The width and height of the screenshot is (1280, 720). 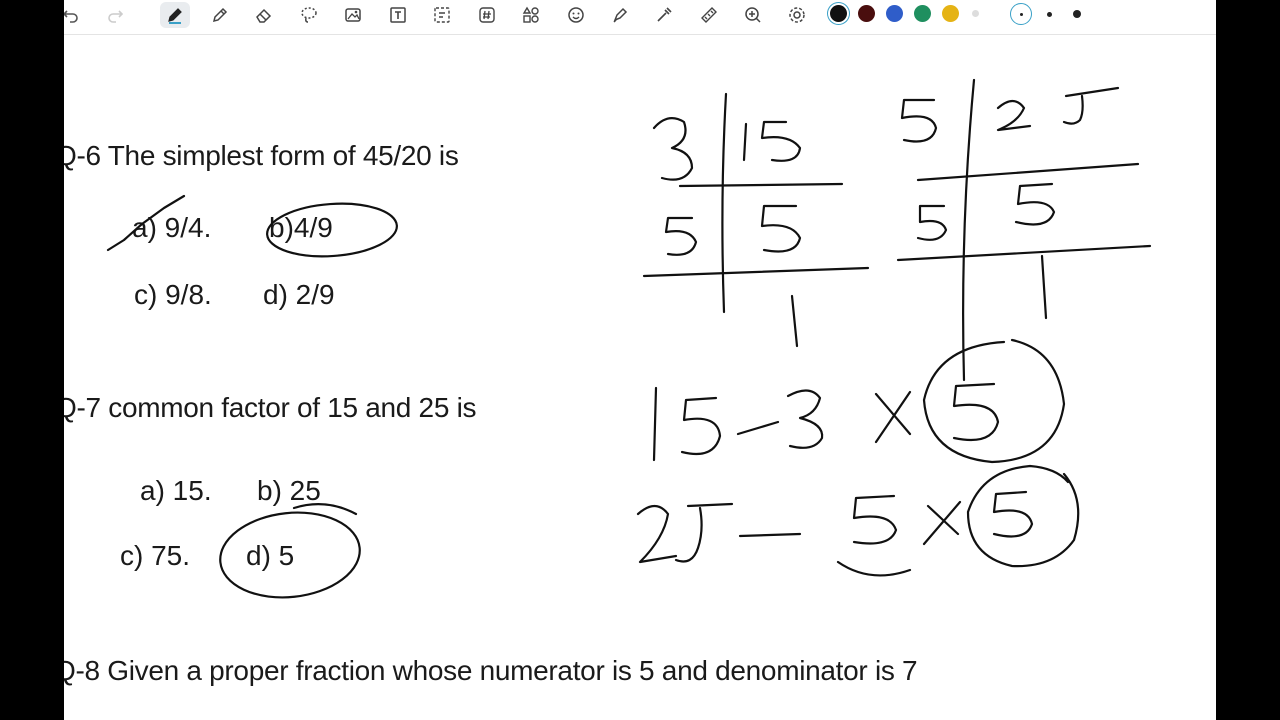 I want to click on q6-option-d: d) 2/9, so click(x=299, y=294).